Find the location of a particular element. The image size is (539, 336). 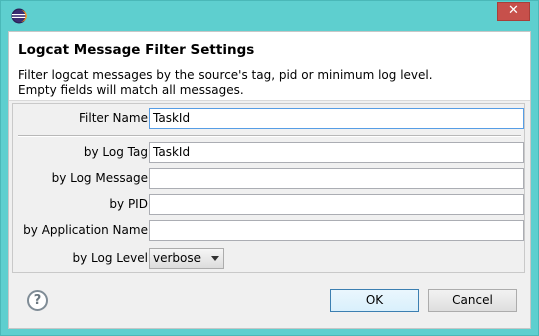

log-message-label: by Log Message: is located at coordinates (101, 178).